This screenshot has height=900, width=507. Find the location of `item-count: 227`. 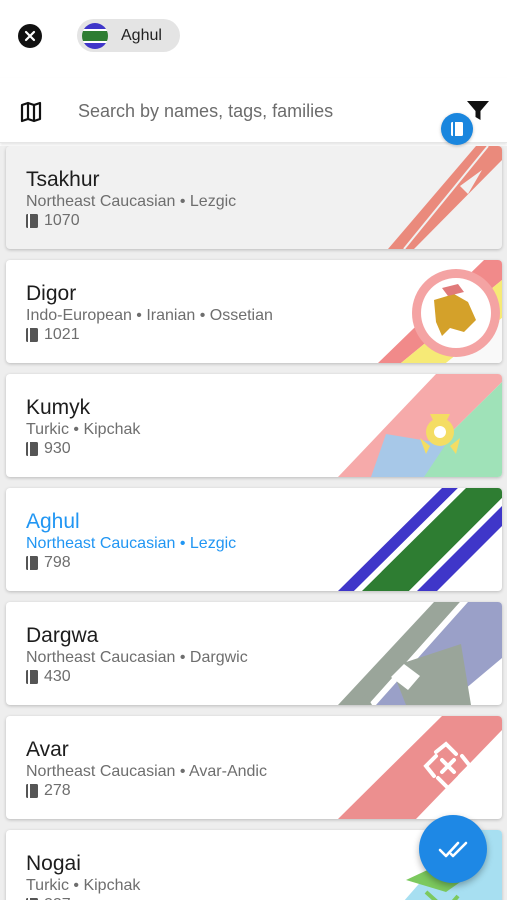

item-count: 227 is located at coordinates (48, 898).